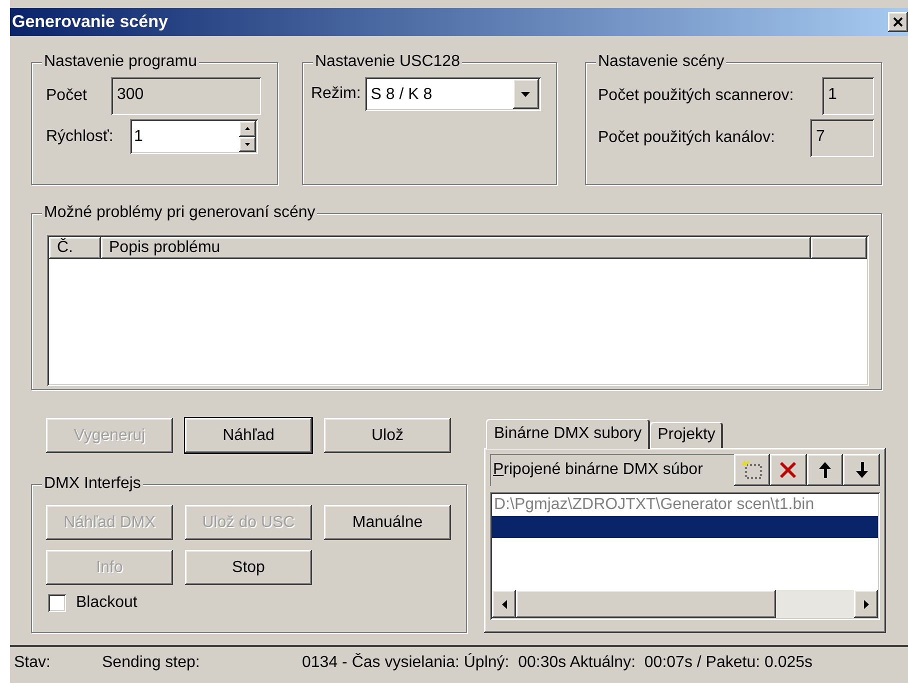 This screenshot has width=908, height=683. What do you see at coordinates (504, 604) in the screenshot?
I see `scroll-left-icon` at bounding box center [504, 604].